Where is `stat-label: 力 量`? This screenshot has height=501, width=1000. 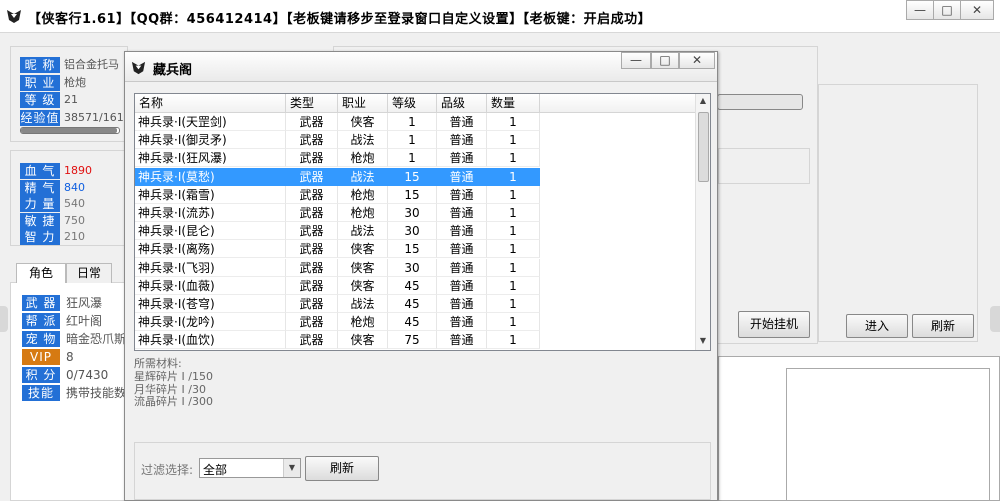
stat-label: 力 量 is located at coordinates (40, 204).